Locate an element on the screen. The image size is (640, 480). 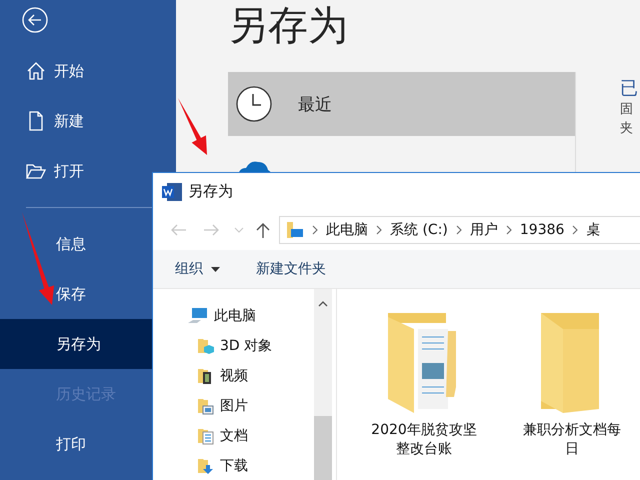
dialog-title: 另存为 is located at coordinates (210, 191).